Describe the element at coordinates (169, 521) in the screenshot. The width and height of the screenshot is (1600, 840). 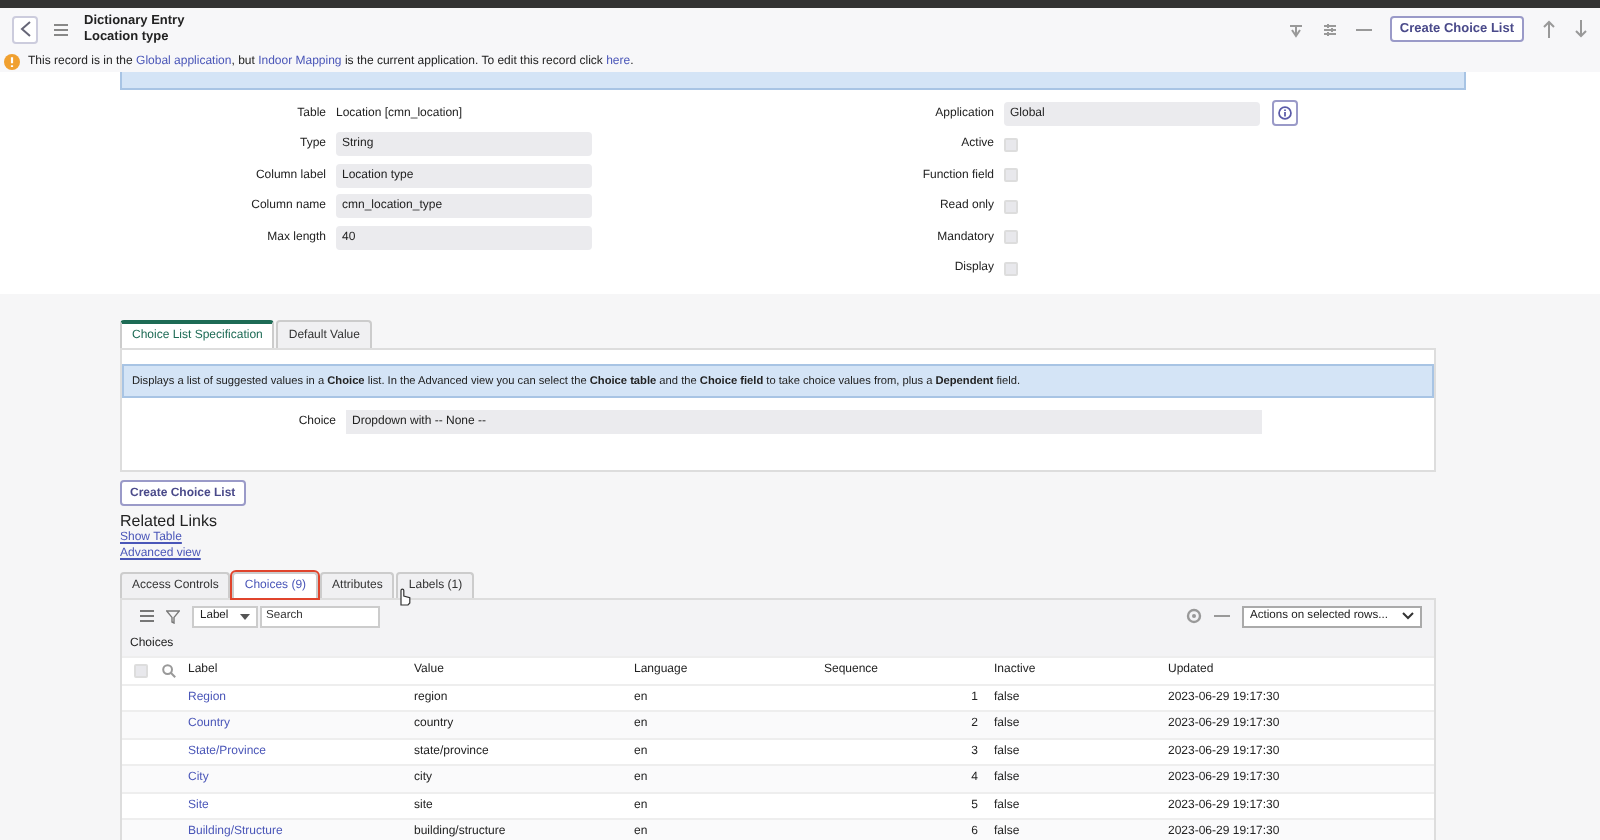
I see `section-heading: Related Links` at that location.